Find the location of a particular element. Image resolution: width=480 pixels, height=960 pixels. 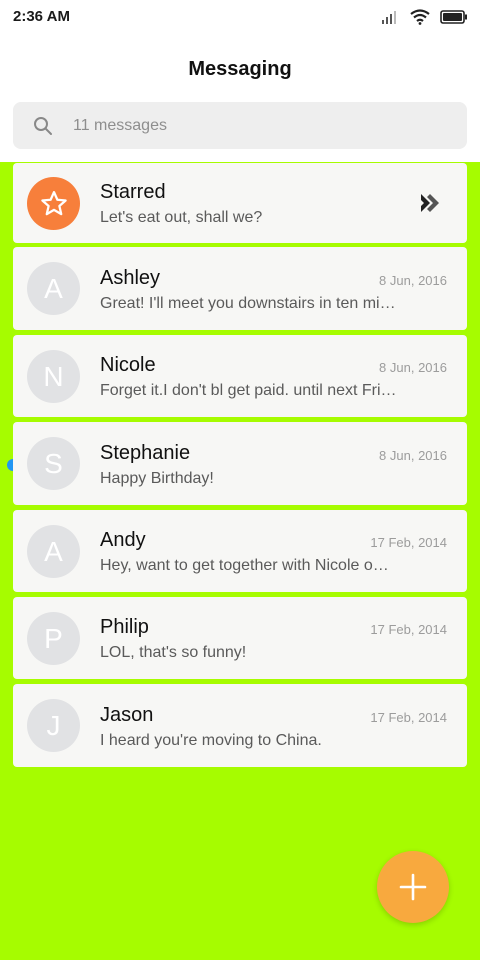

plus-icon is located at coordinates (413, 887).